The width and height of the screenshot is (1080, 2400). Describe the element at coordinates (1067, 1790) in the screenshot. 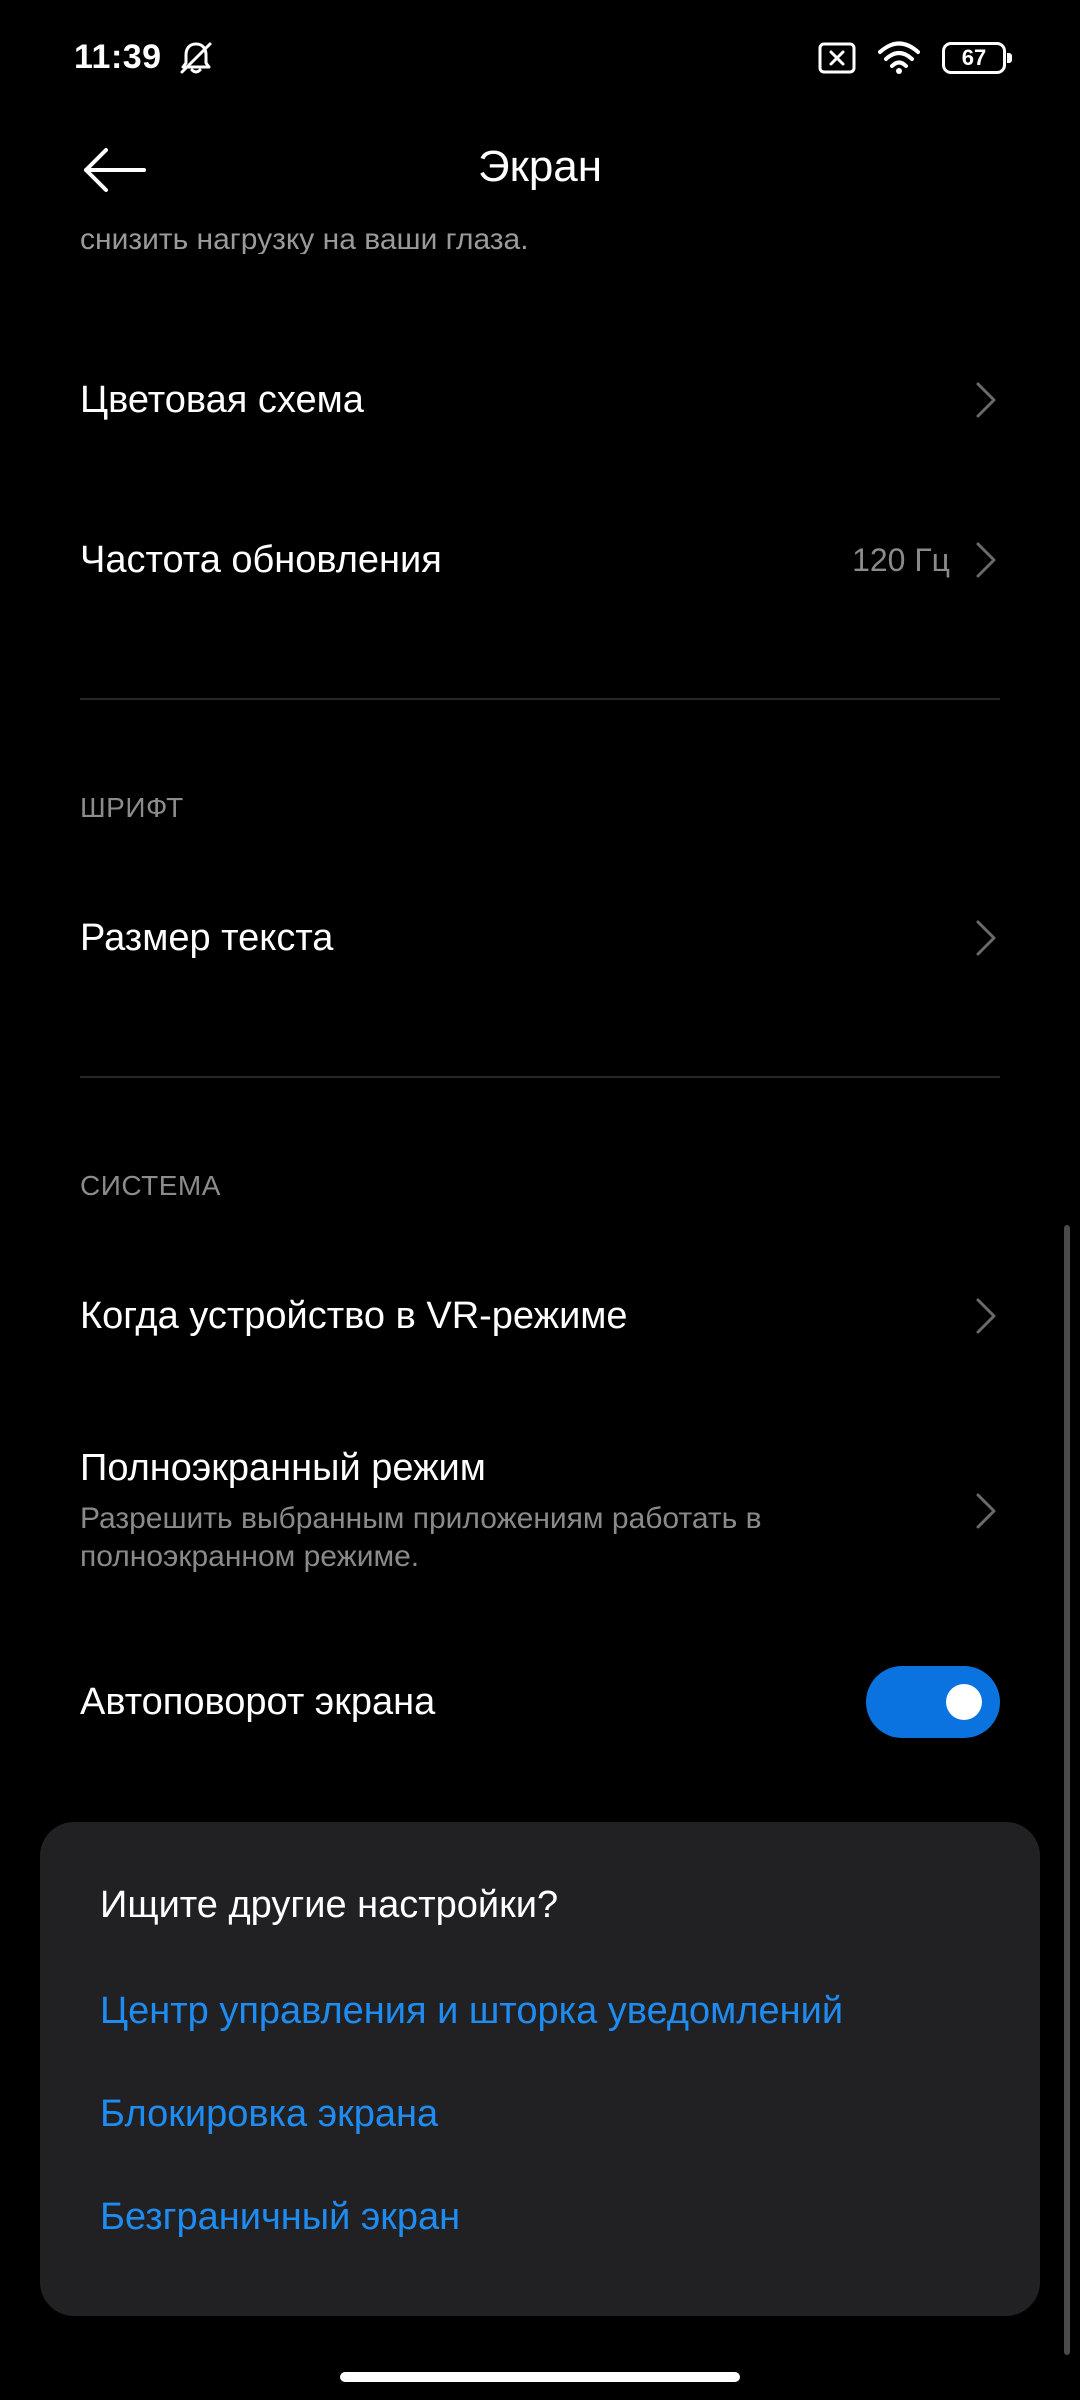

I see `scrollbar` at that location.